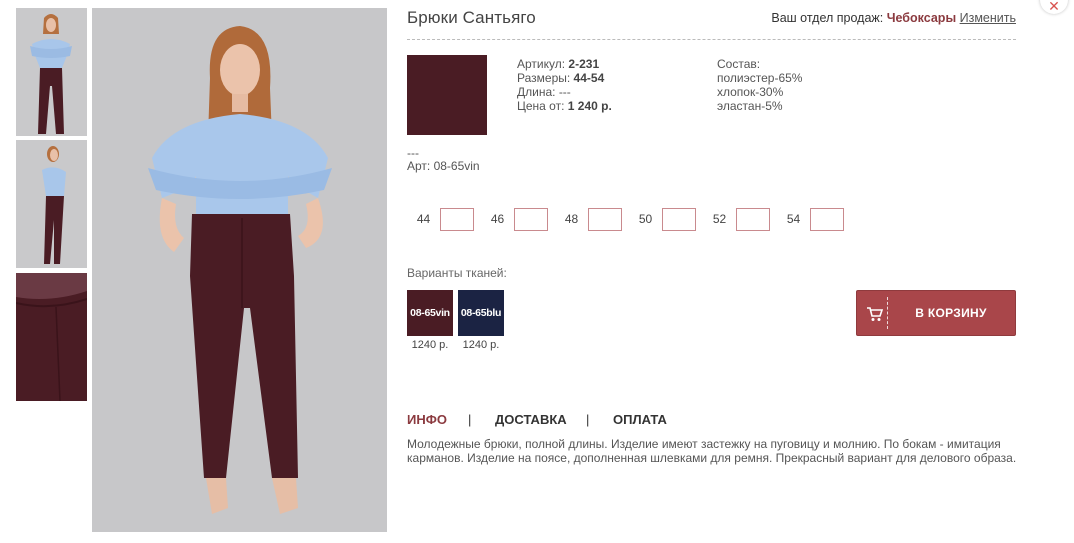 Image resolution: width=1074 pixels, height=543 pixels. I want to click on cart-icon, so click(875, 314).